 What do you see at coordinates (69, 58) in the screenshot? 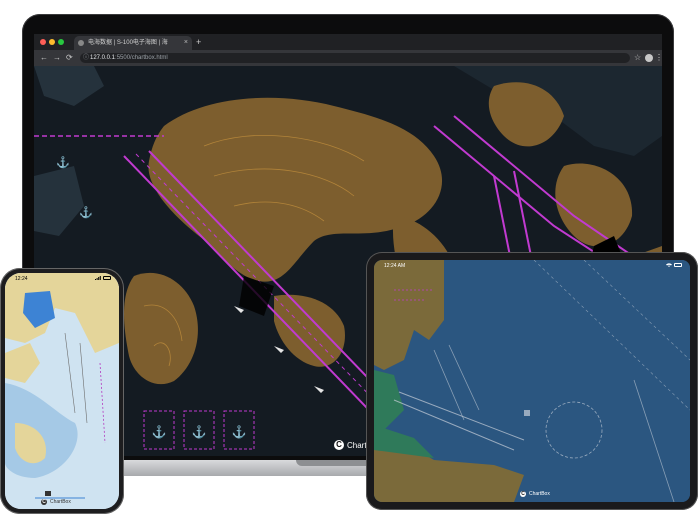
I see `reload-icon: ⟳` at bounding box center [69, 58].